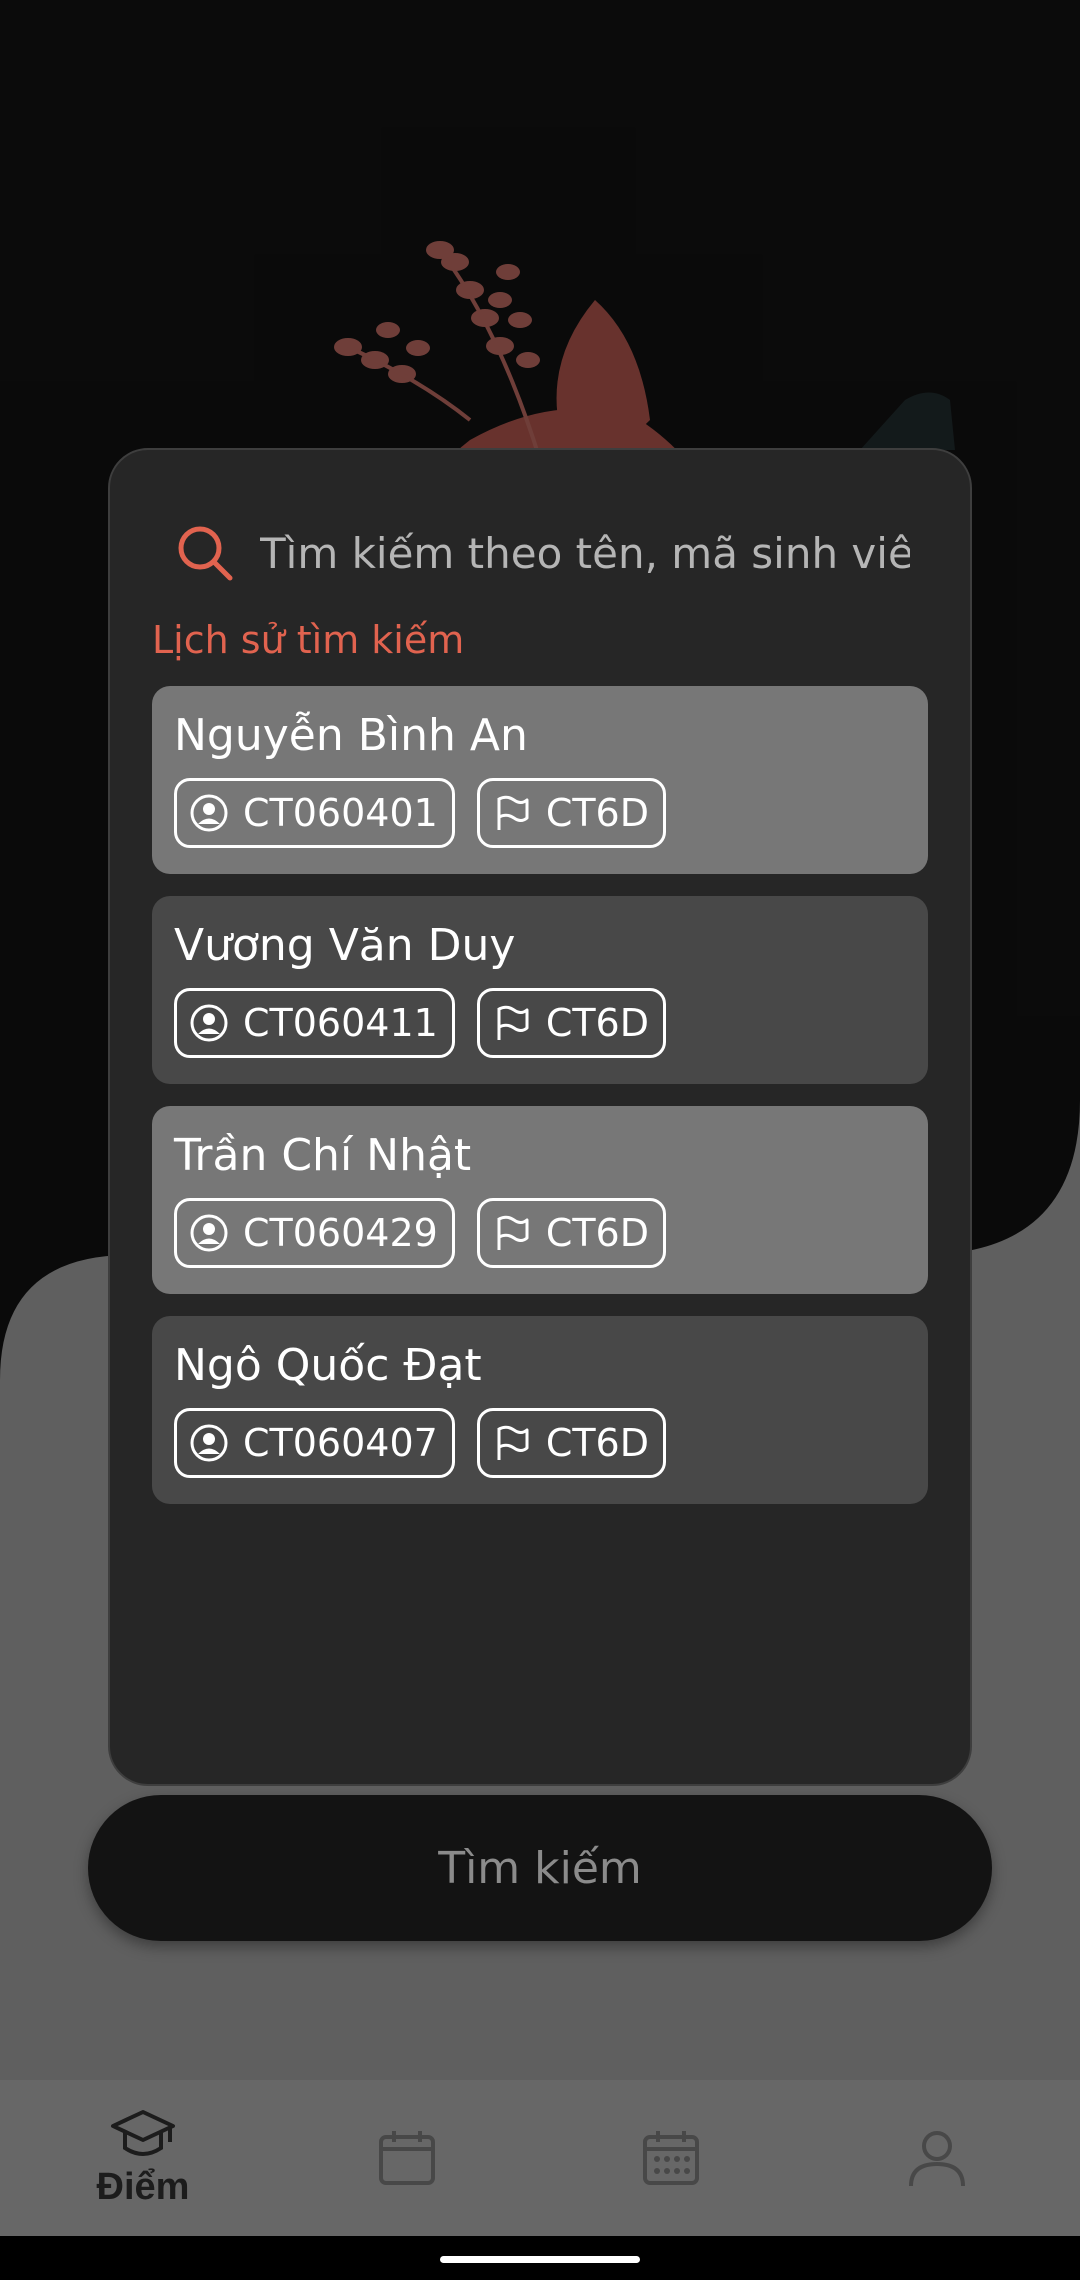 This screenshot has height=2280, width=1080. I want to click on nav-label-grades: Điểm, so click(143, 2186).